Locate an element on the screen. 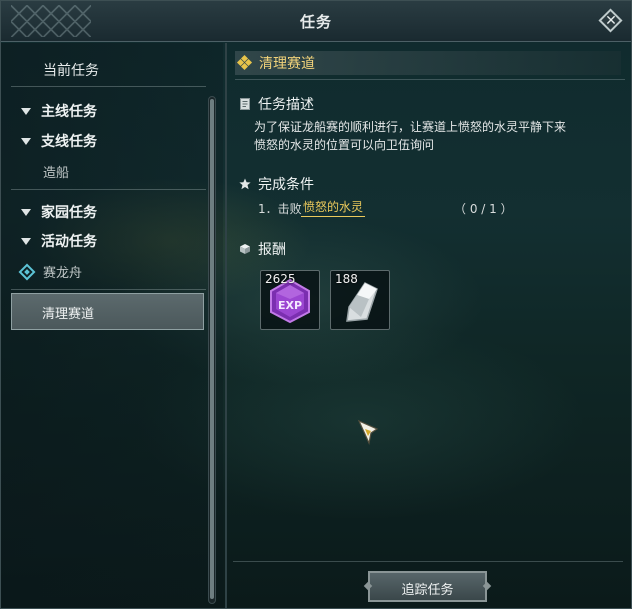  reward-slot-ore: 188 is located at coordinates (360, 300).